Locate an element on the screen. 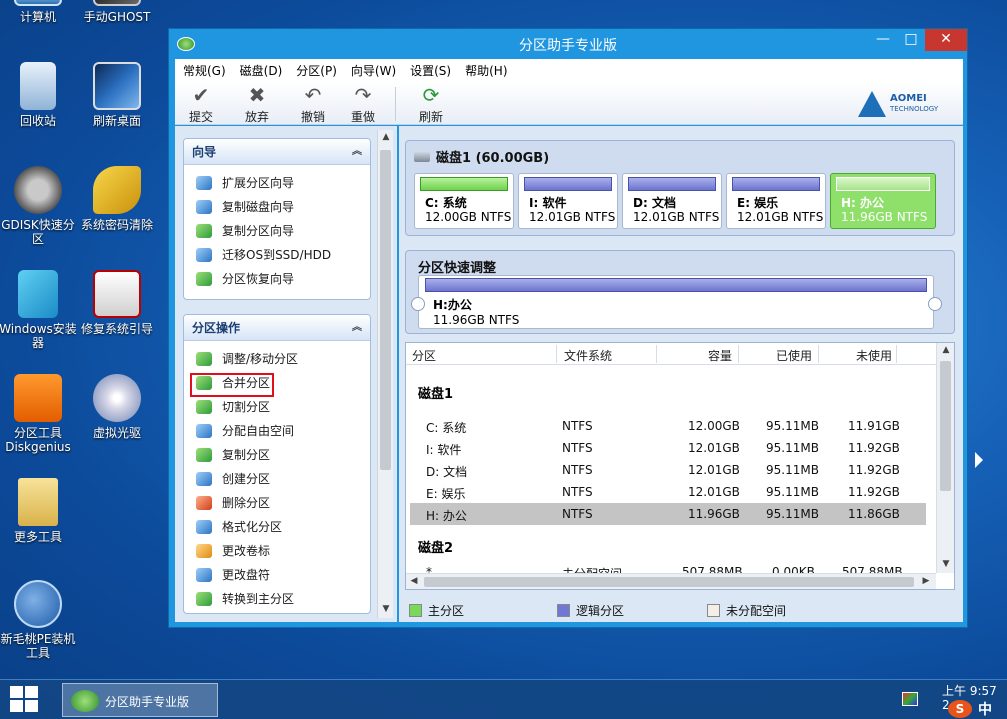 This screenshot has width=1007, height=719. table-group-disk2: 磁盘2 is located at coordinates (435, 546).